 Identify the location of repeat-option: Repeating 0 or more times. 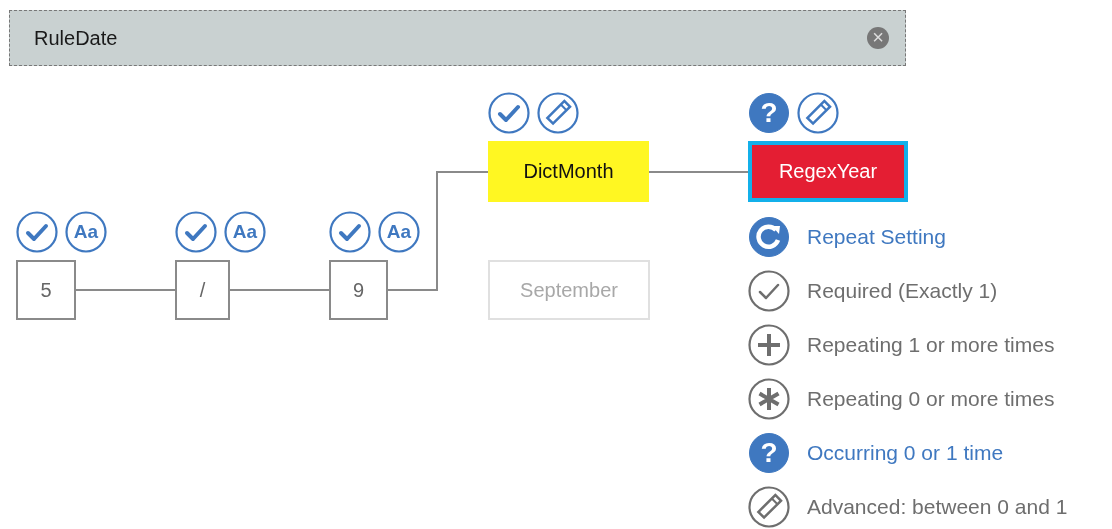
(931, 399).